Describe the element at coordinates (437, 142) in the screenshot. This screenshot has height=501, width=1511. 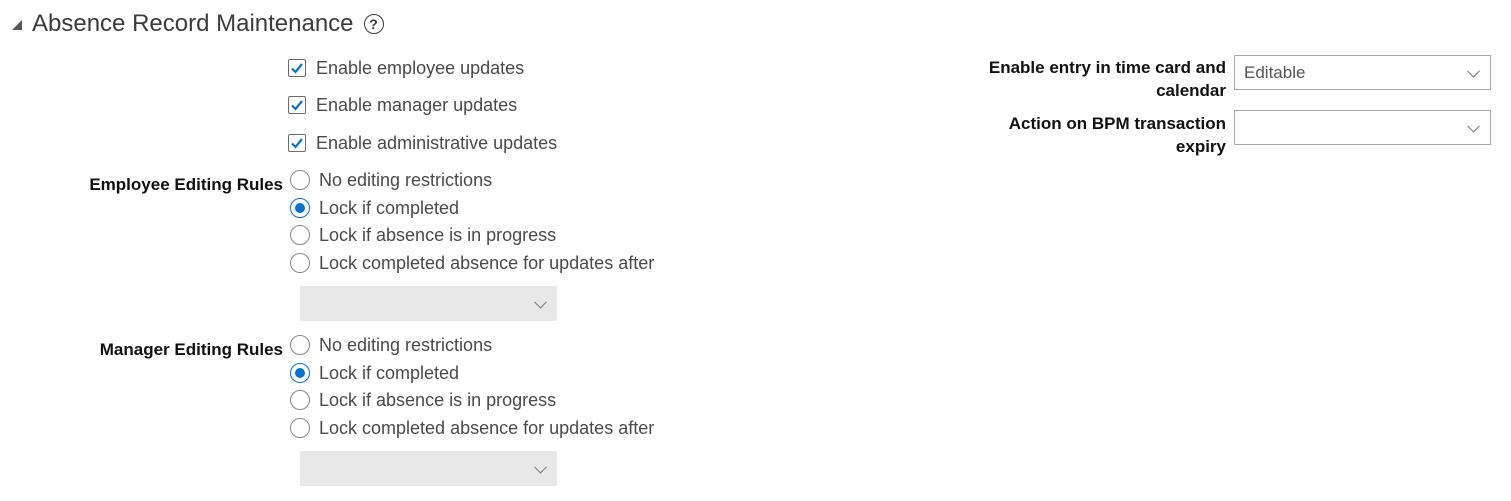
I see `checkbox-label: Enable administrative updates` at that location.